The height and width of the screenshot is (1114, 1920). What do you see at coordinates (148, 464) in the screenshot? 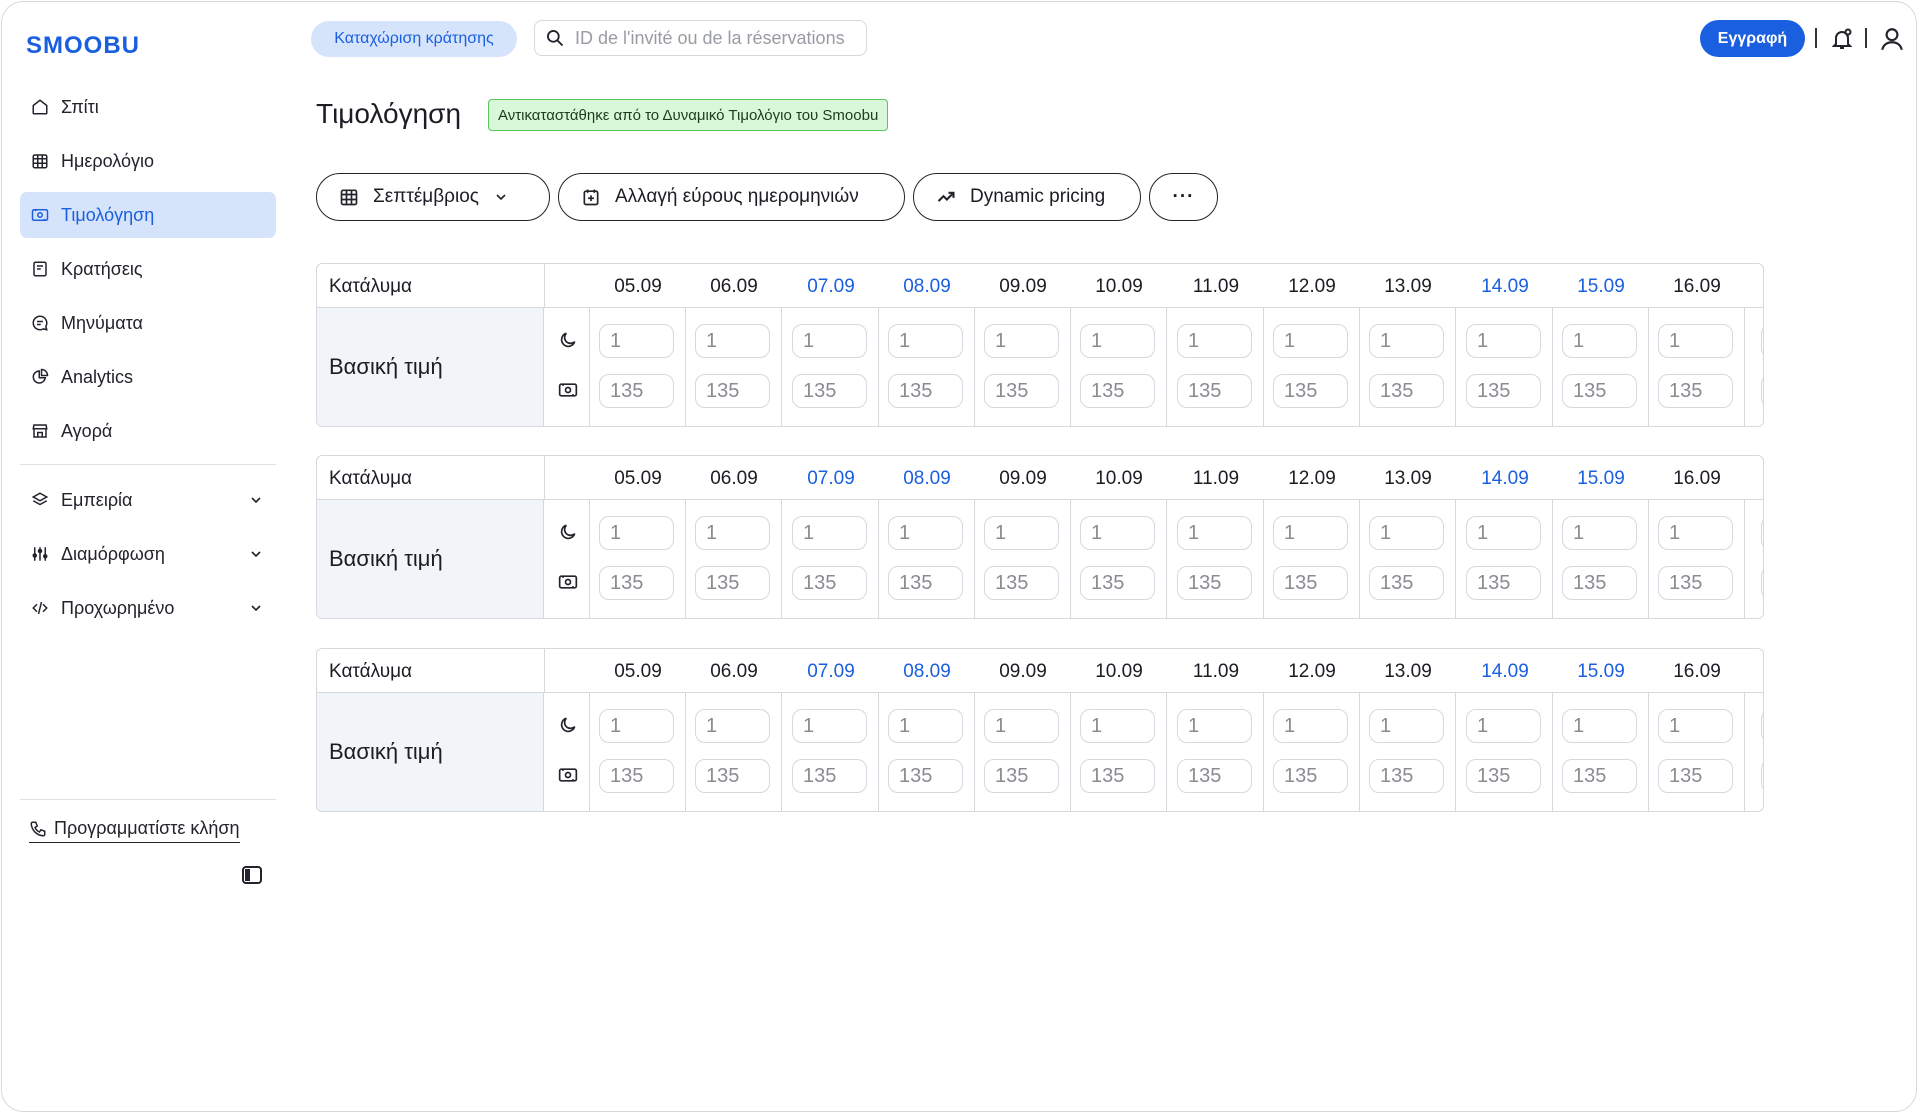
I see `sidebar-divider` at bounding box center [148, 464].